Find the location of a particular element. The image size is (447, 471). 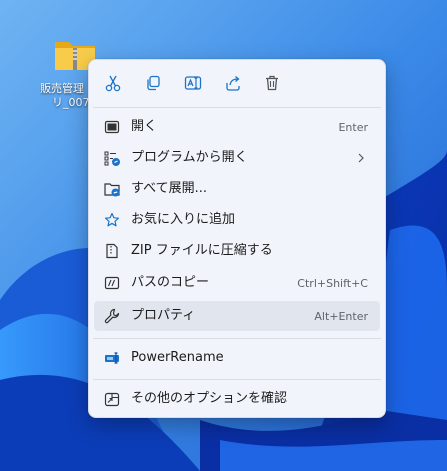

menu-item-power-rename: PowerRename is located at coordinates (237, 358).